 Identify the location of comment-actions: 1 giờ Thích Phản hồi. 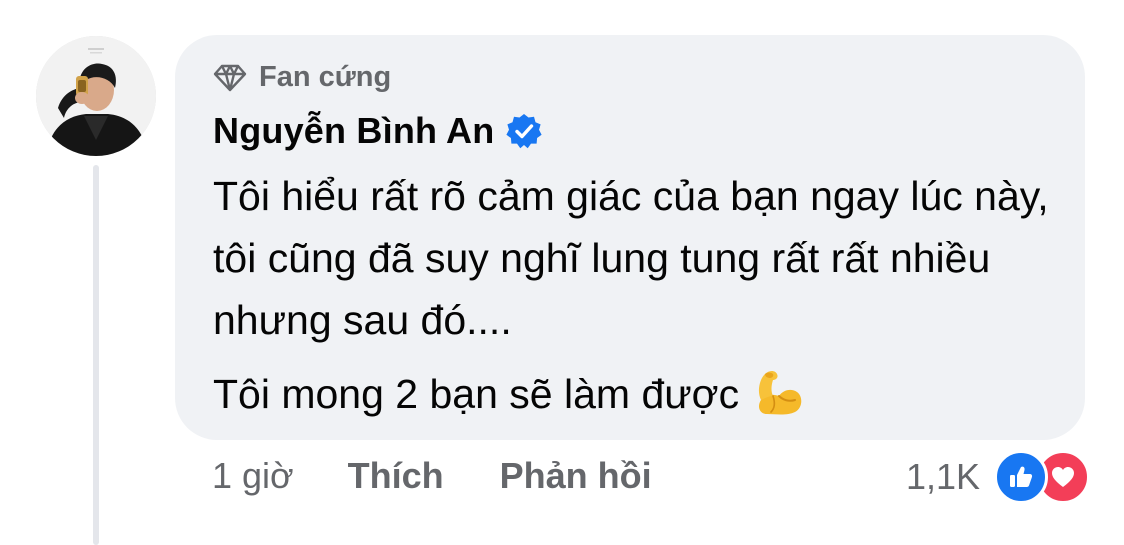
(460, 476).